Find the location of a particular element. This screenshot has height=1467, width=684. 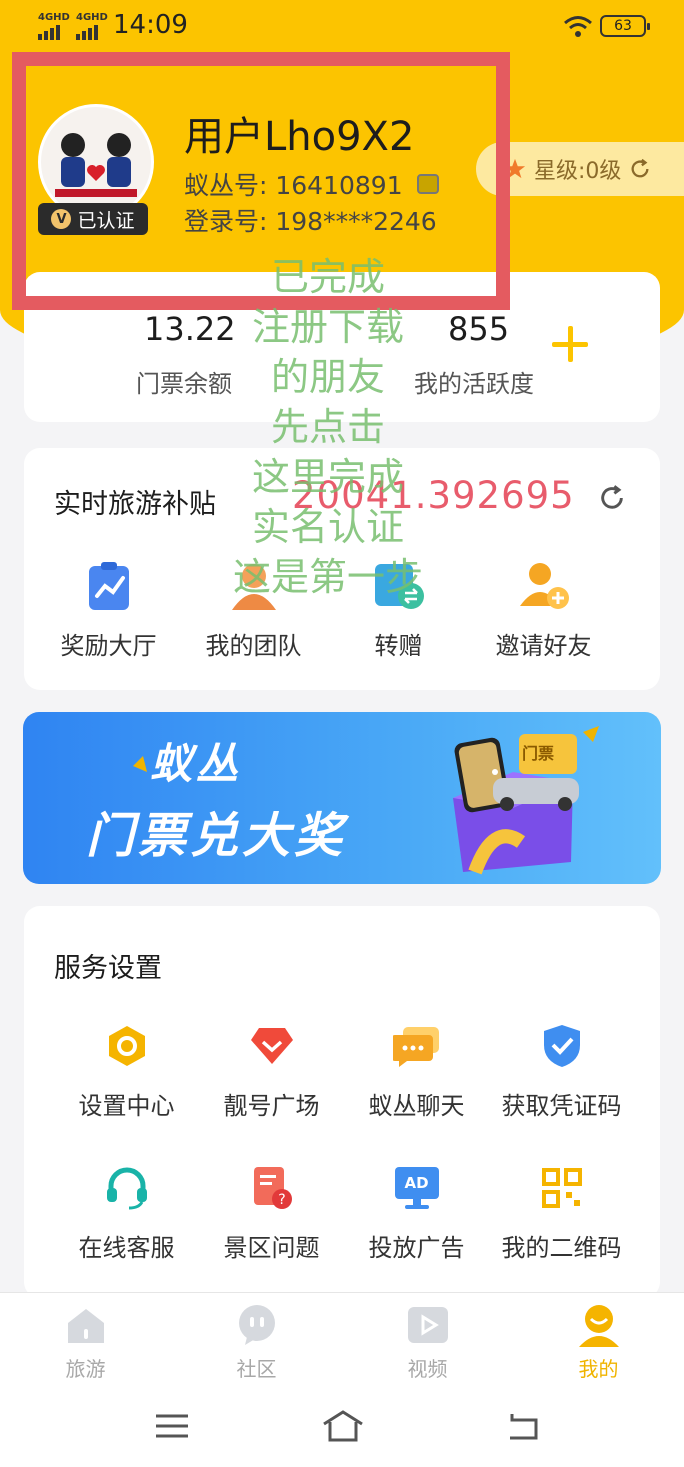

settings-center-button: 设置中心 is located at coordinates (126, 1069).